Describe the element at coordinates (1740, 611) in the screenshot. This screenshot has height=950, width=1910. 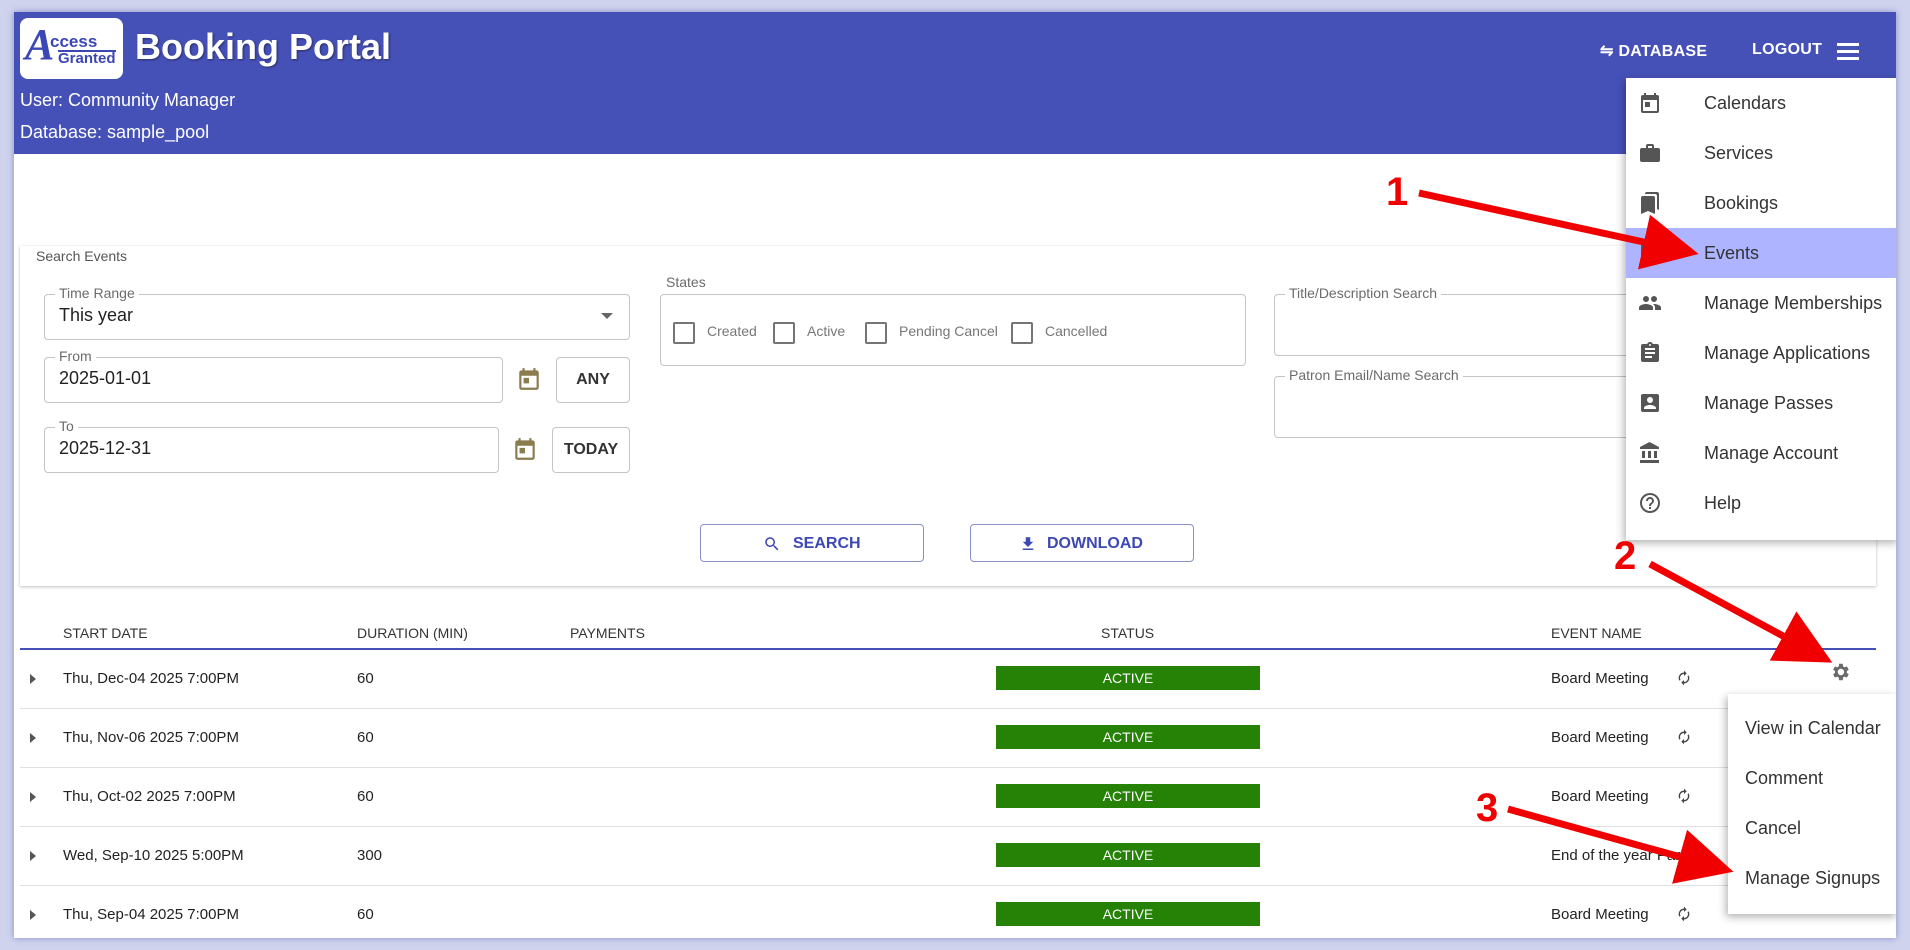
I see `arrow-to-gear` at that location.